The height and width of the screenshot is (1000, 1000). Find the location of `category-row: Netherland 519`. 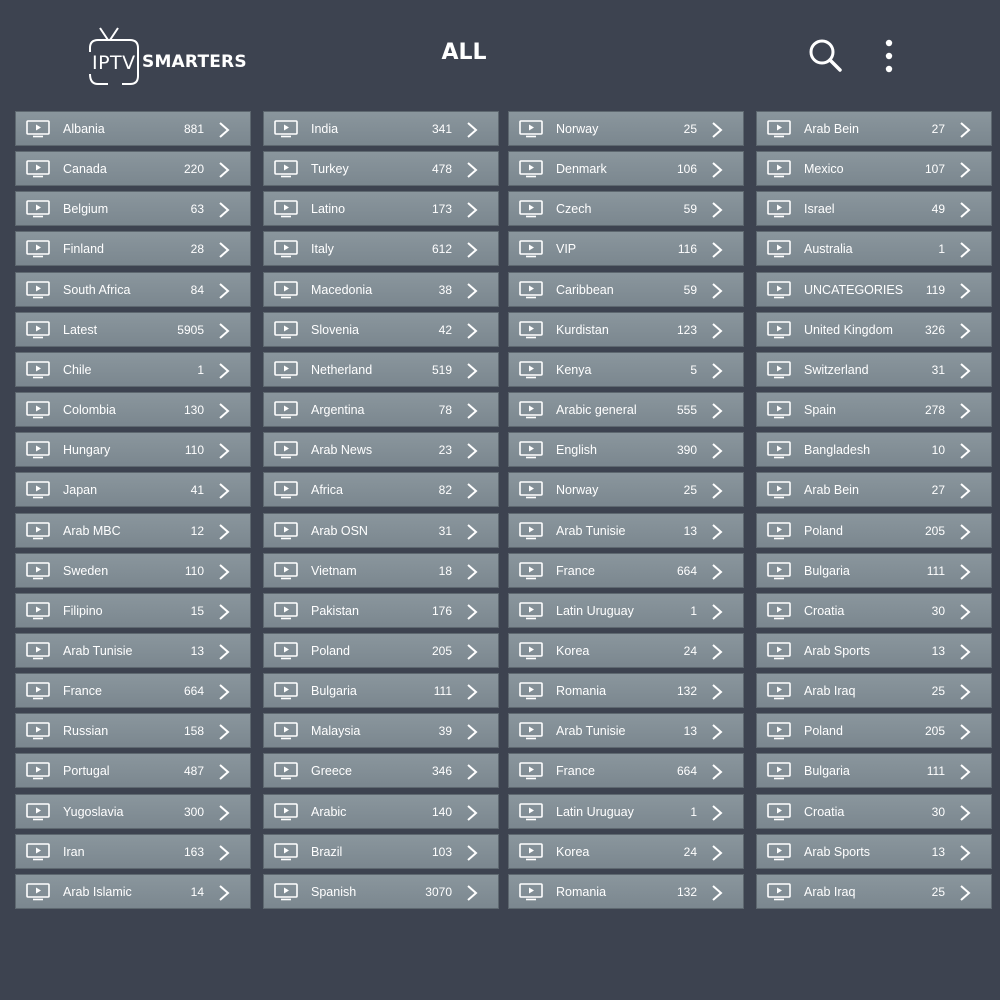

category-row: Netherland 519 is located at coordinates (381, 369).